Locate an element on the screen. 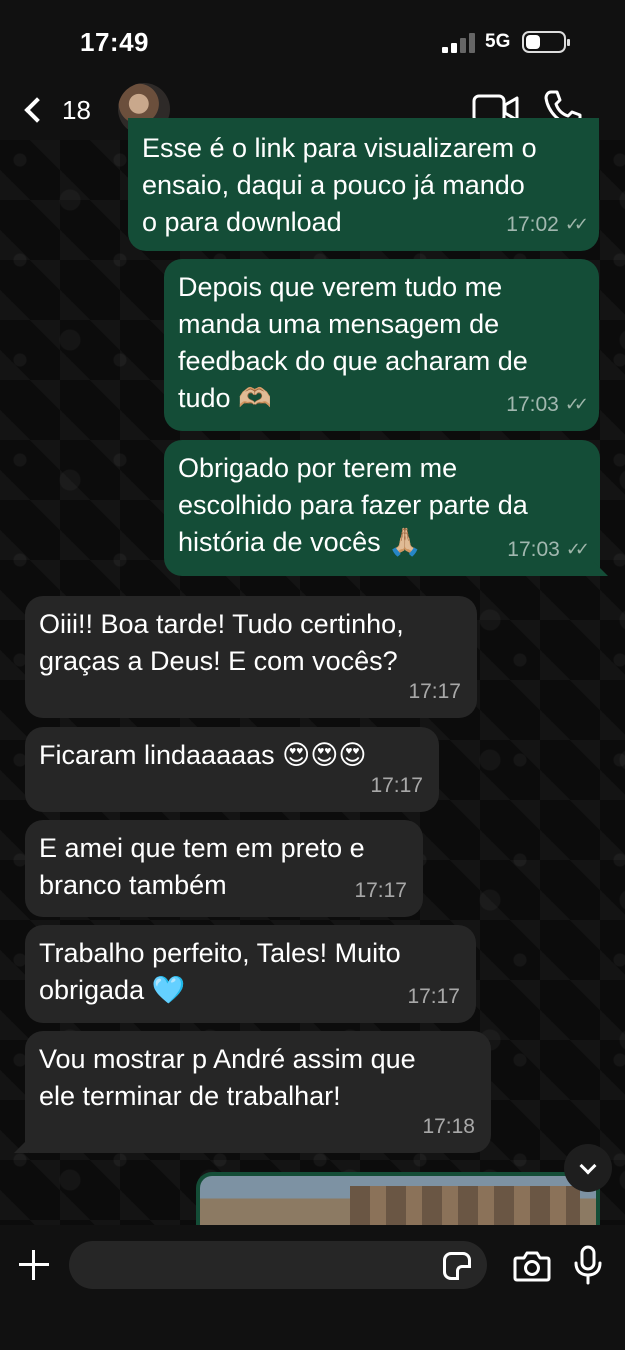  camera-icon is located at coordinates (532, 1266).